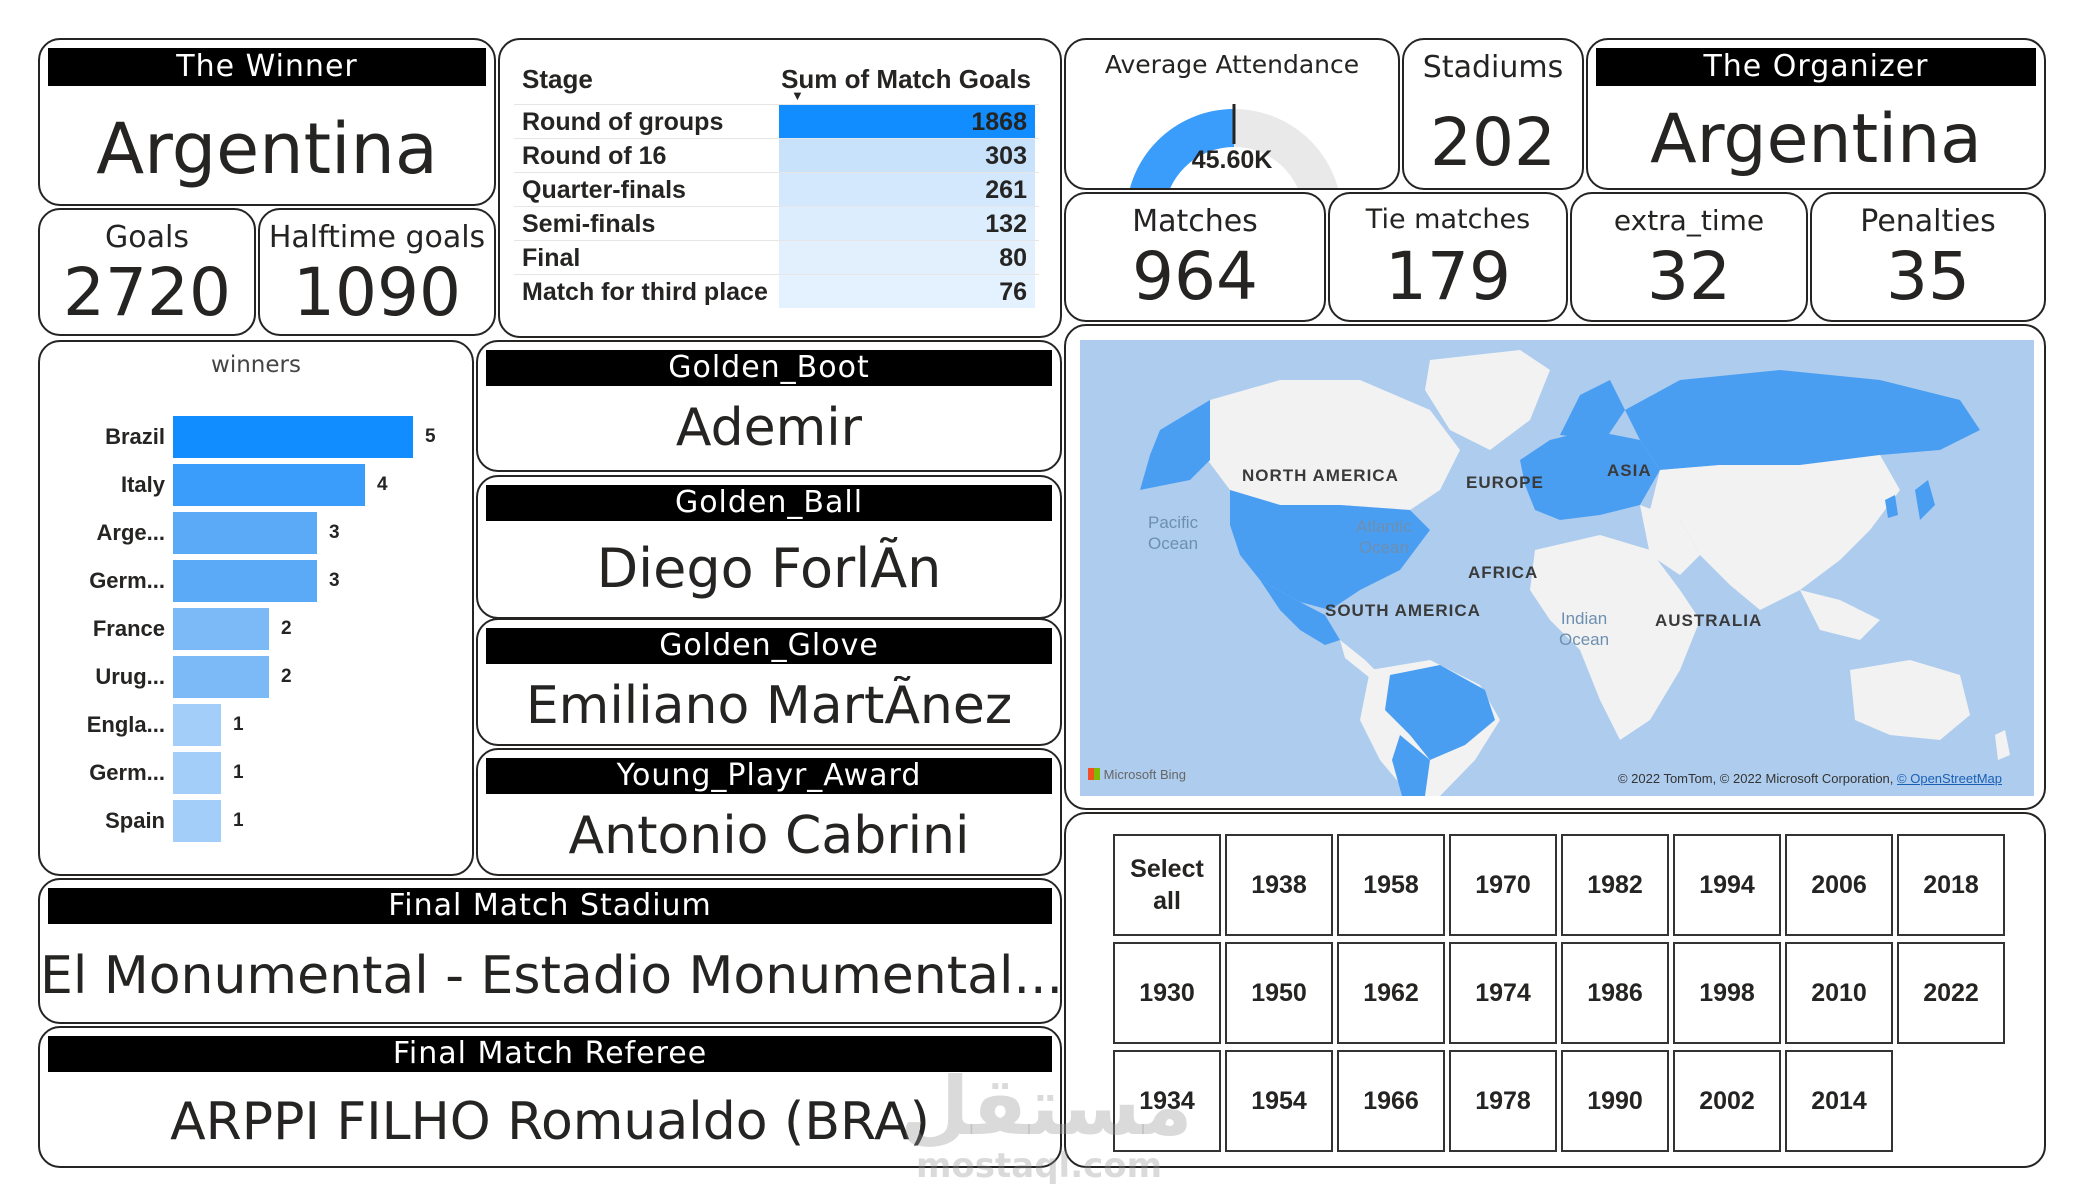  Describe the element at coordinates (1391, 885) in the screenshot. I see `year-button: 1958` at that location.